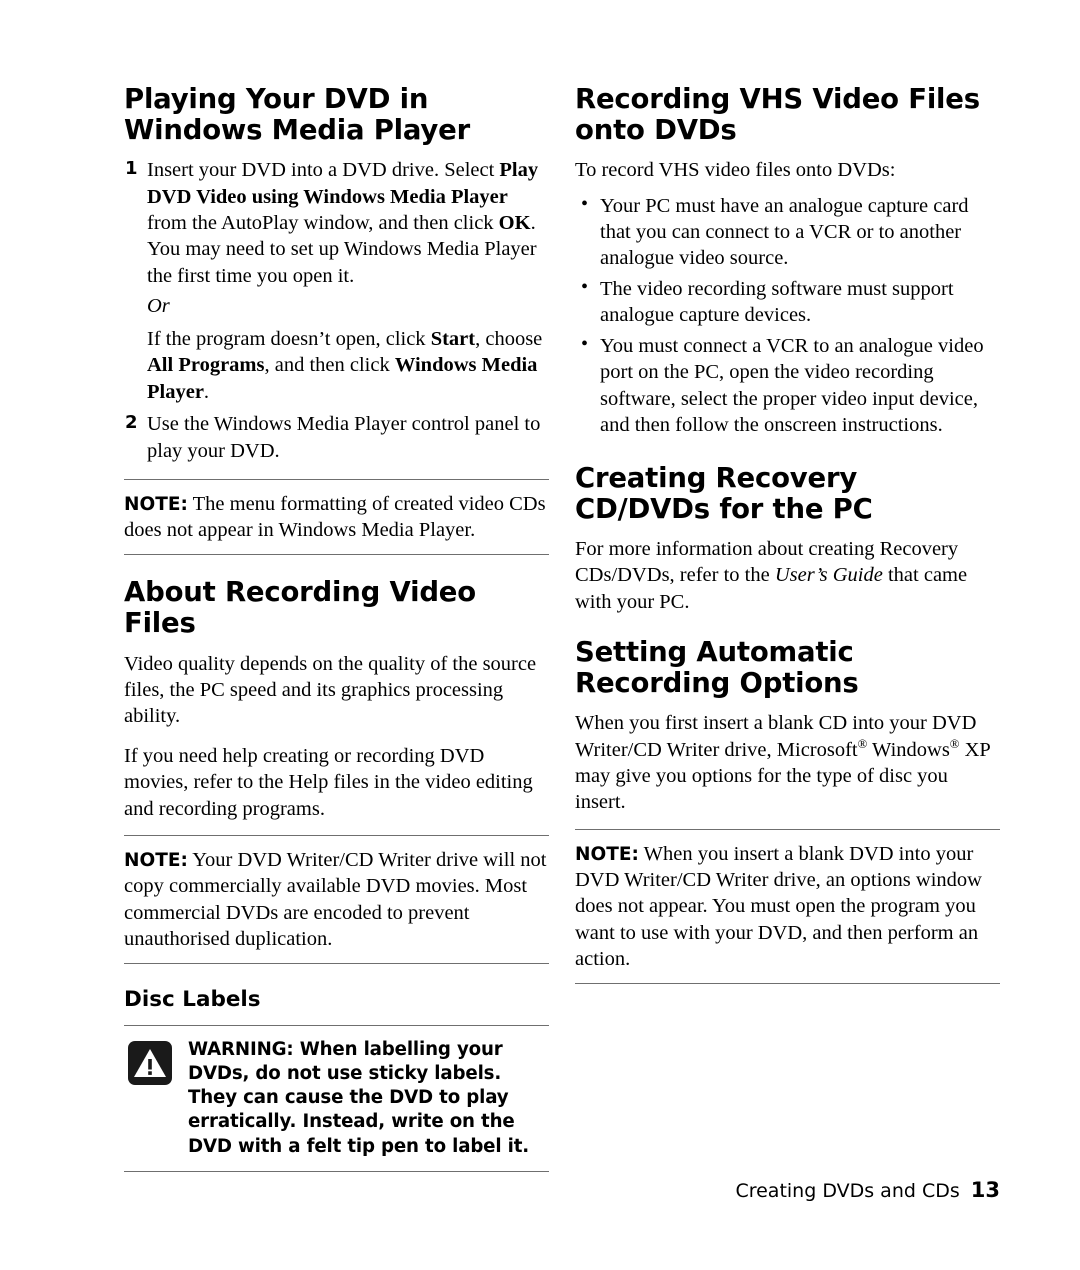 This screenshot has height=1270, width=1080. What do you see at coordinates (297, 115) in the screenshot?
I see `heading-playing-your-dvd: Playing Your DVD in Windows Media Player` at bounding box center [297, 115].